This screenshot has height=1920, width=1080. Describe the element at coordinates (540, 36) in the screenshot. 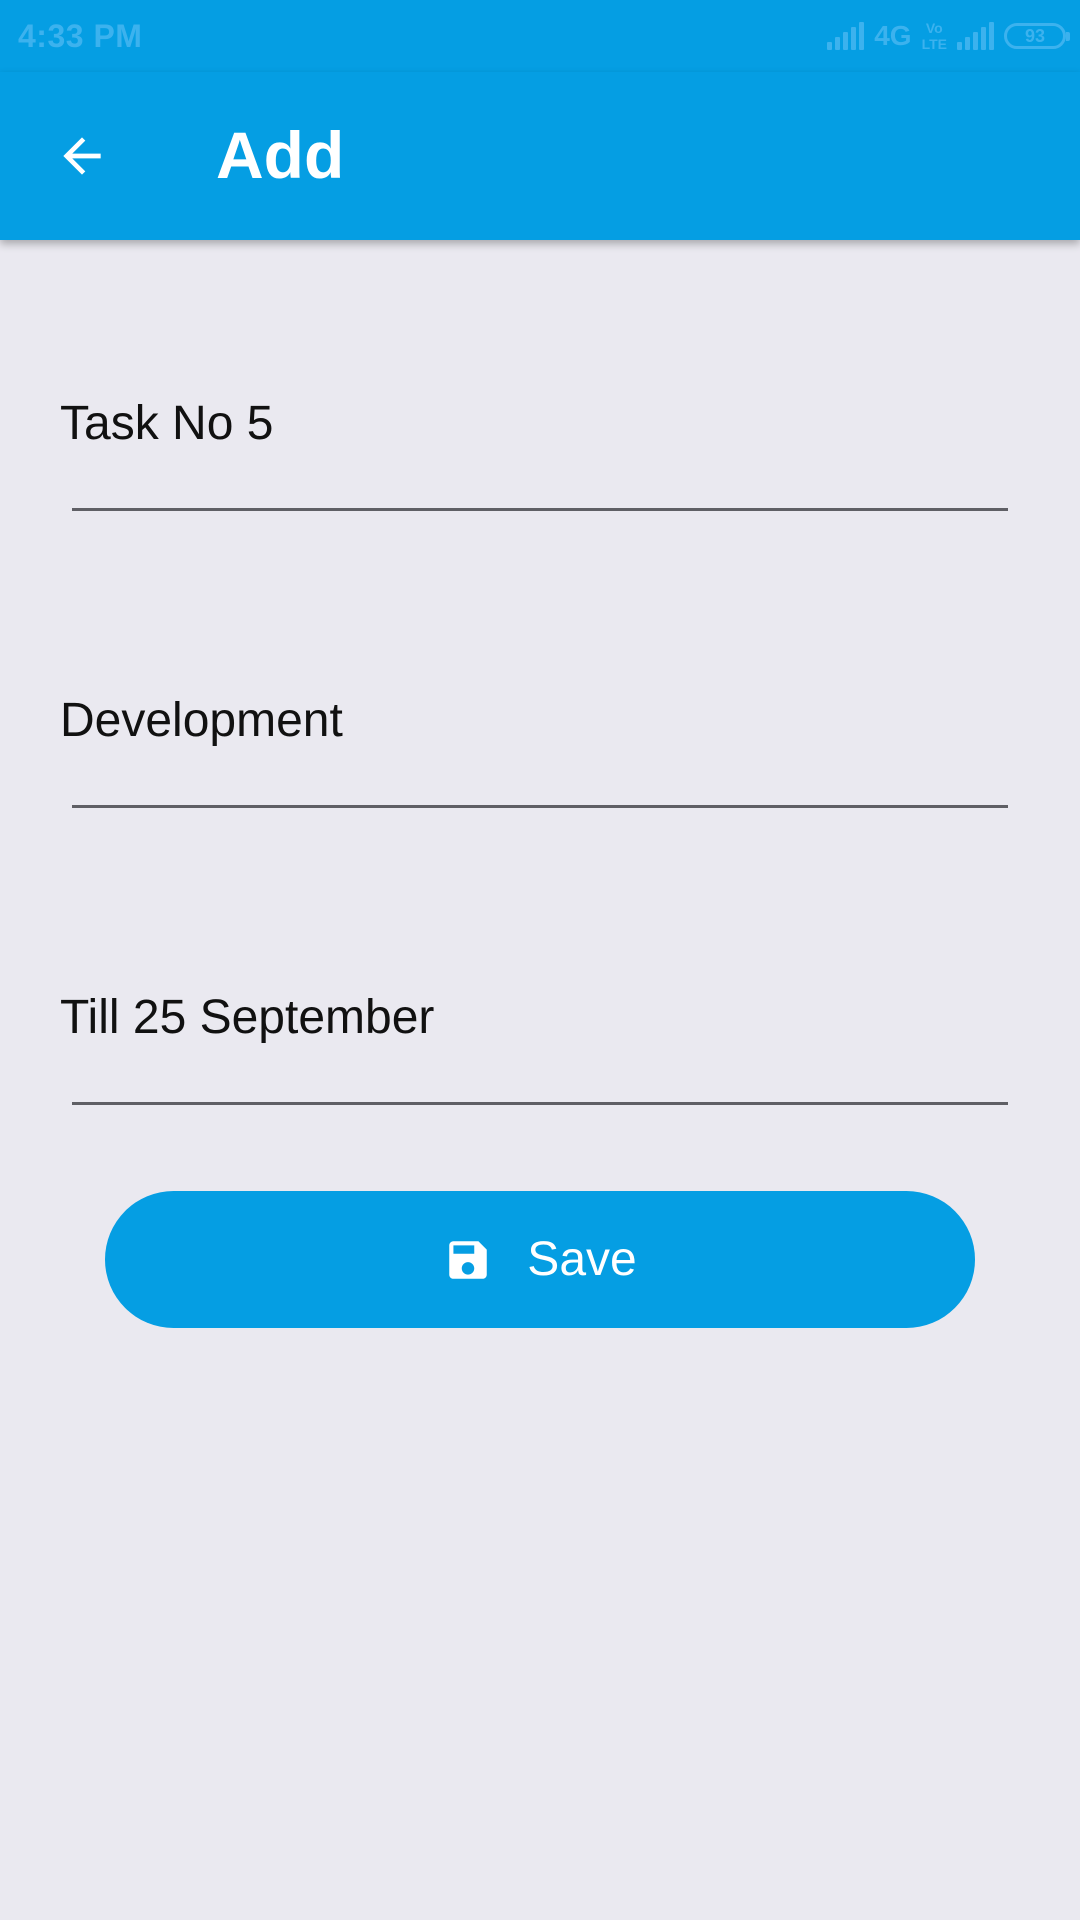

I see `status-bar: 4:33 PM 4G Vo LTE 93` at that location.